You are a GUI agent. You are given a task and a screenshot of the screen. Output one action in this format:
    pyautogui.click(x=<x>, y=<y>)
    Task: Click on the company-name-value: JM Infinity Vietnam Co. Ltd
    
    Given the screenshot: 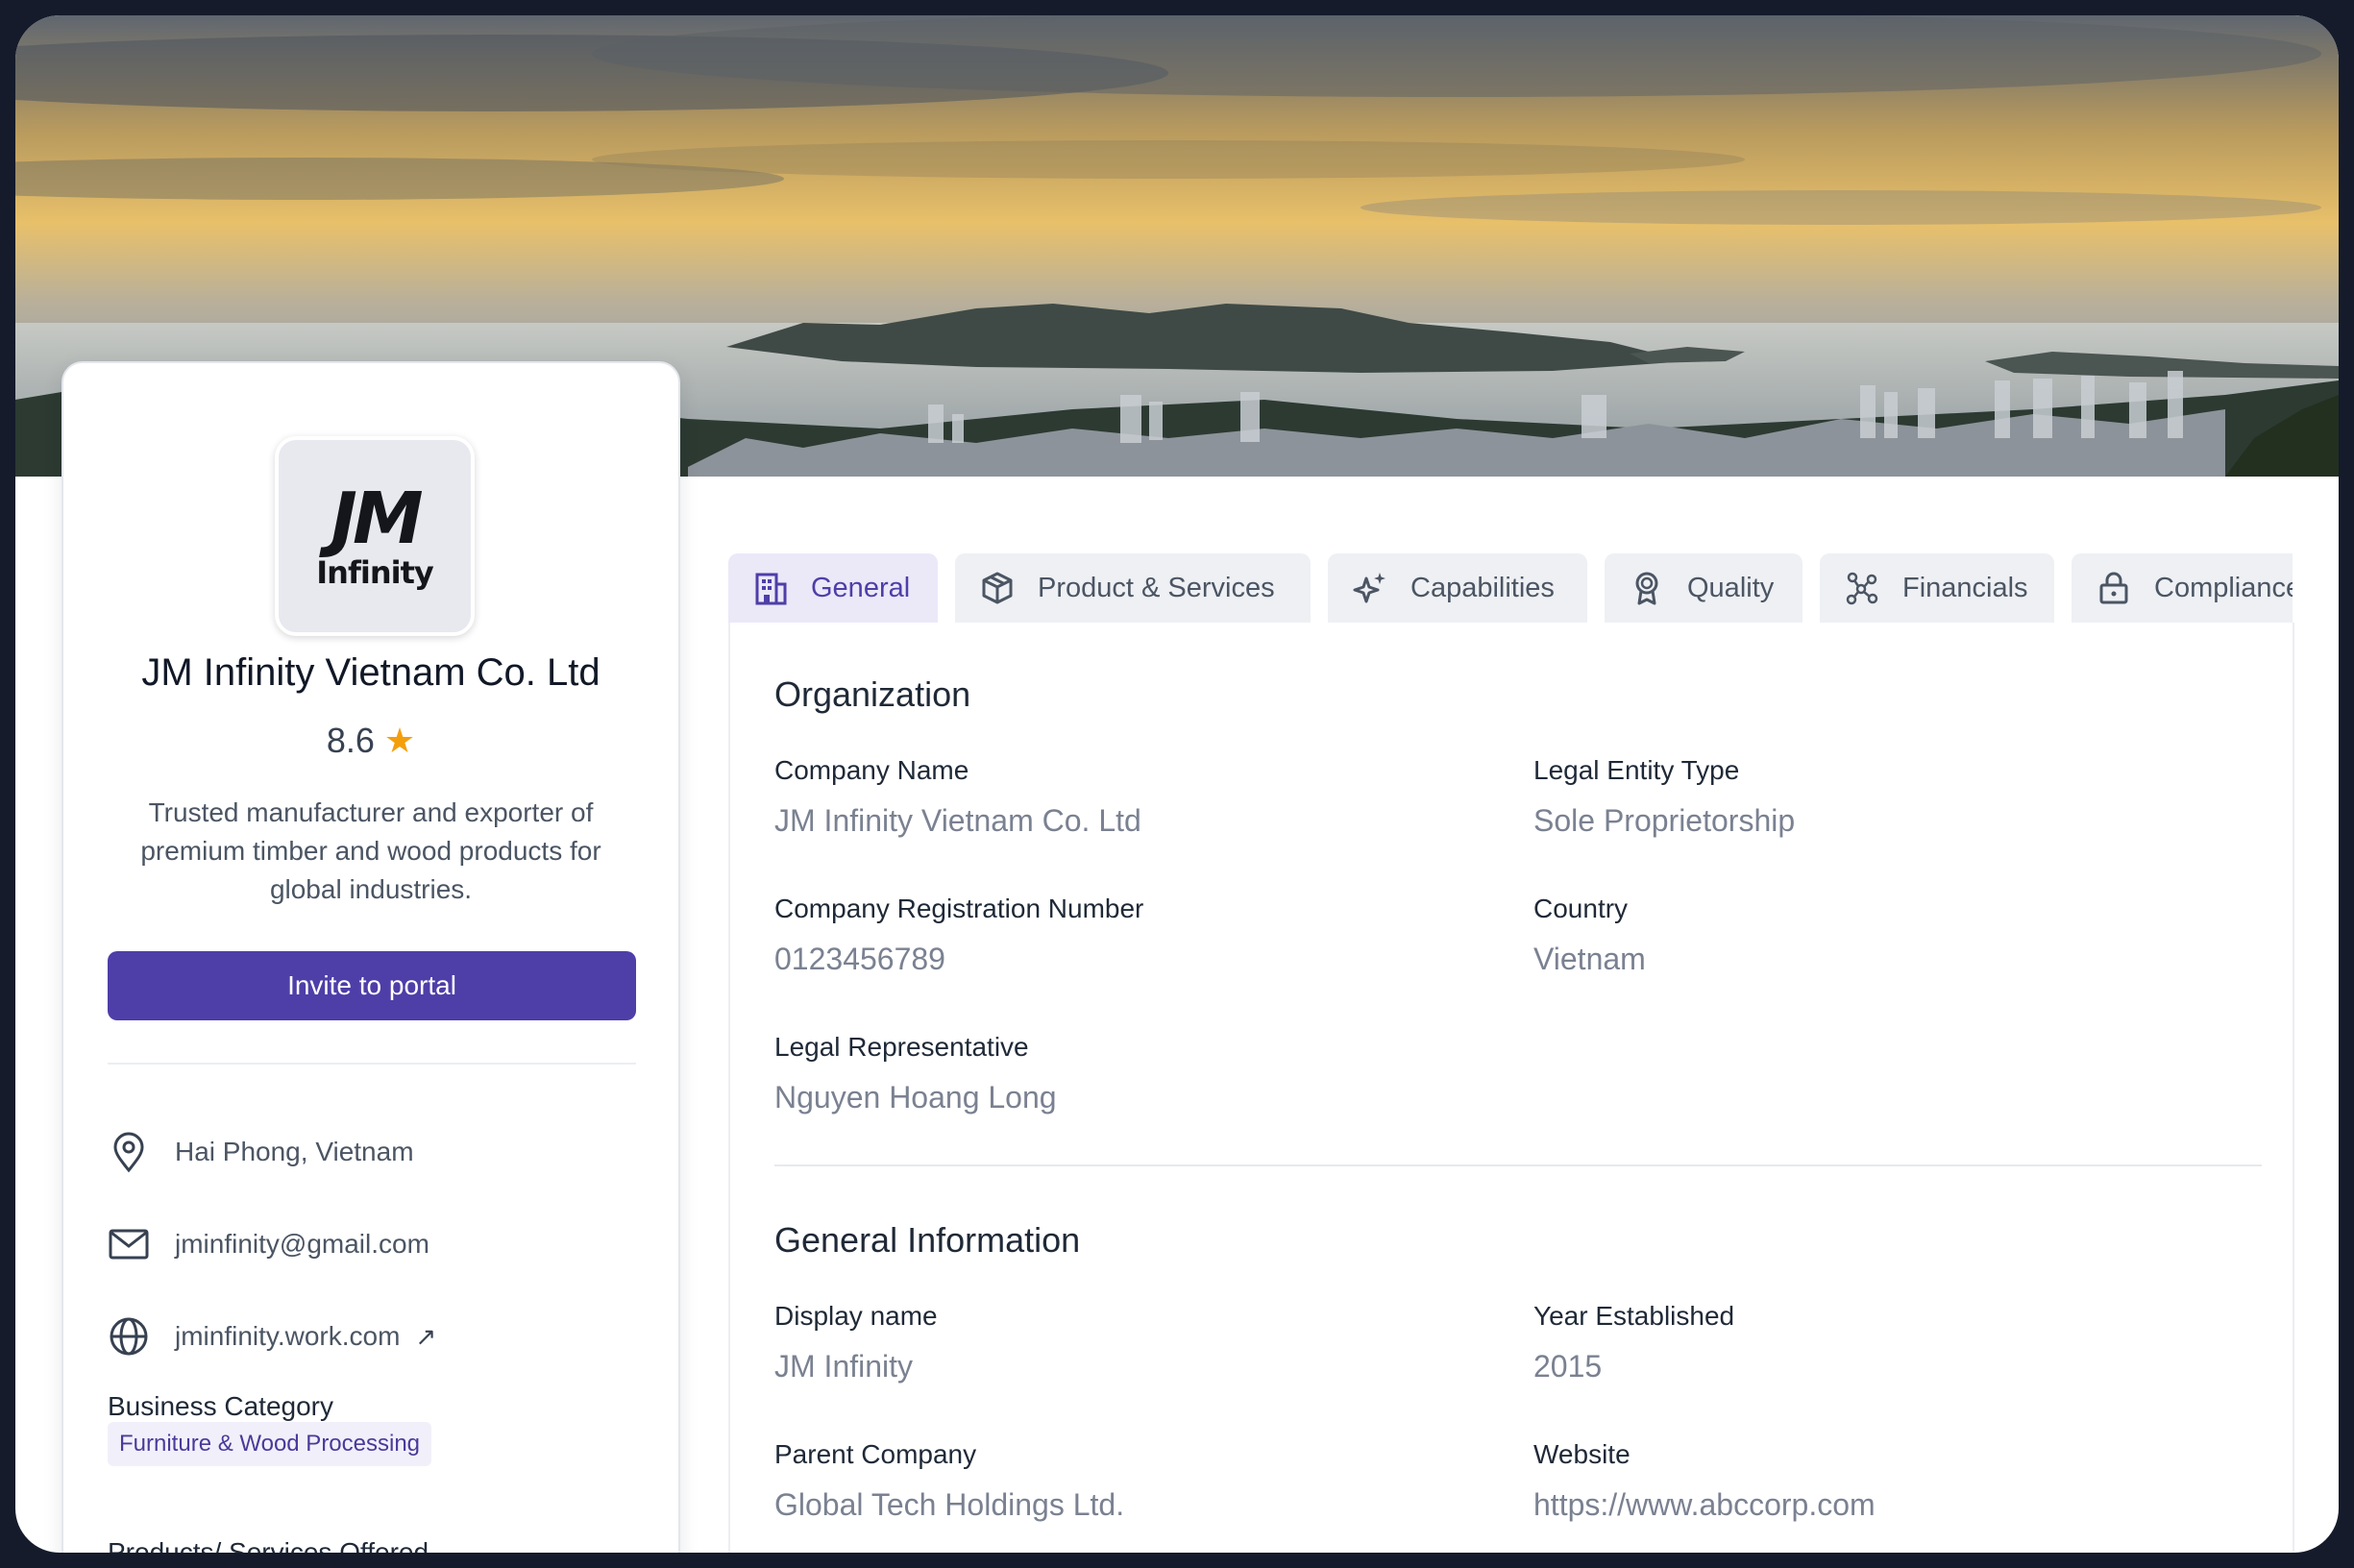 What is the action you would take?
    pyautogui.click(x=957, y=820)
    